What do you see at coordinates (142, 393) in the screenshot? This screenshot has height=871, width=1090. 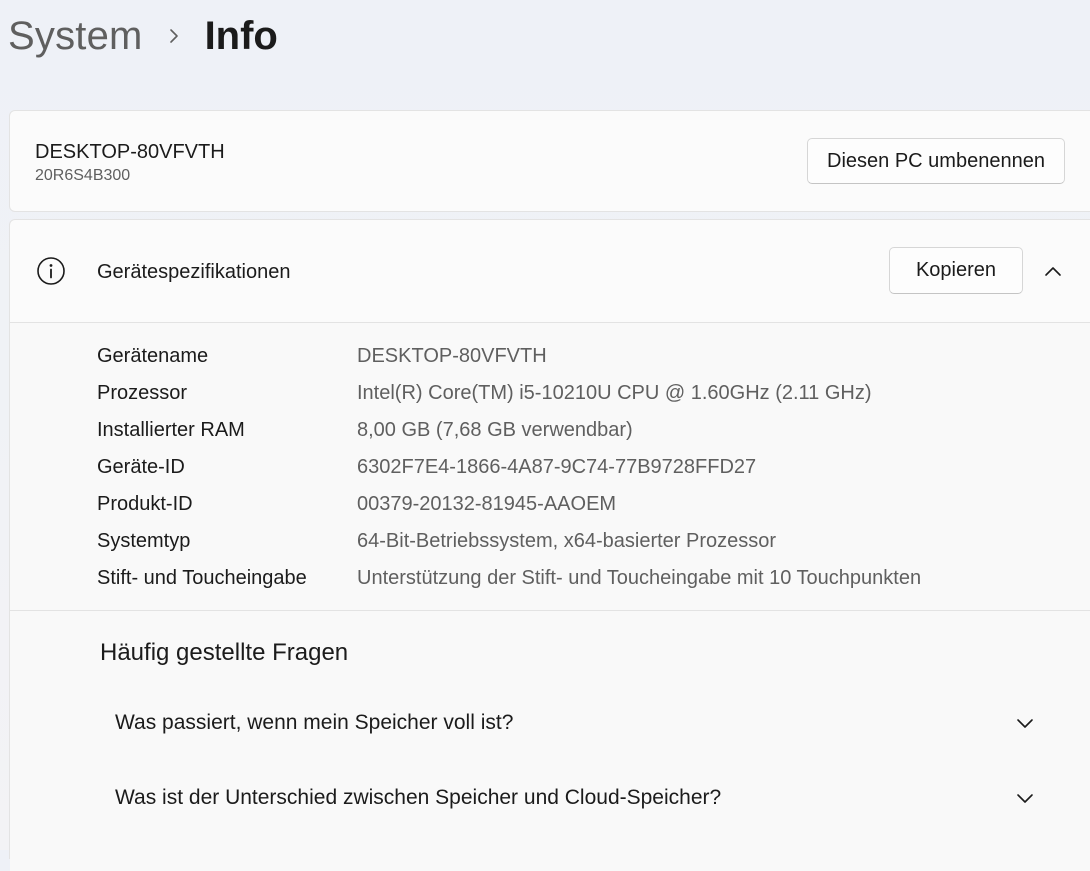 I see `spec-label: Prozessor` at bounding box center [142, 393].